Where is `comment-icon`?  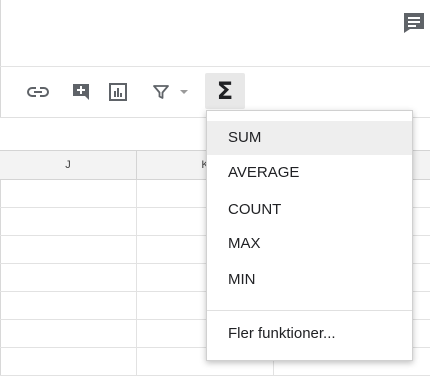
comment-icon is located at coordinates (414, 23).